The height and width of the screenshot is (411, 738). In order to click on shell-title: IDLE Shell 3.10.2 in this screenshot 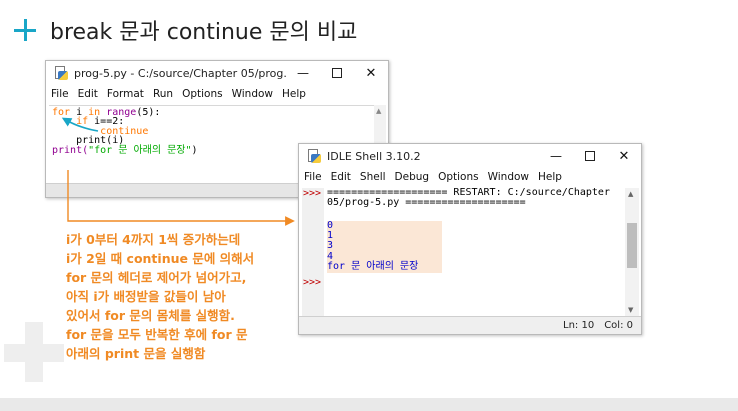, I will do `click(374, 156)`.